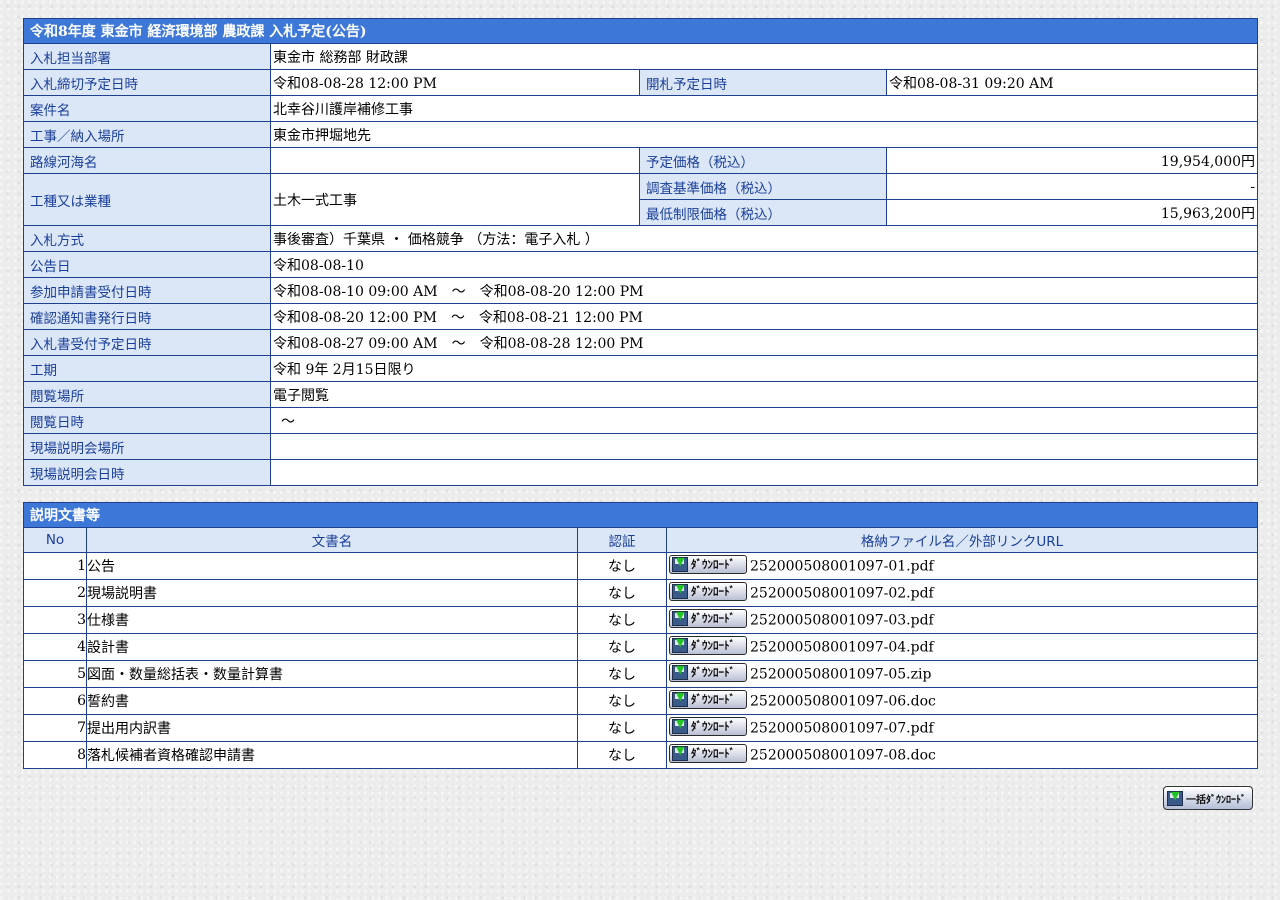 This screenshot has width=1280, height=900. I want to click on document-row: 7提出用内訳書なし ﾀﾞｳﾝﾛｰﾄﾞ 252000508001097-07.pdf, so click(640, 728).